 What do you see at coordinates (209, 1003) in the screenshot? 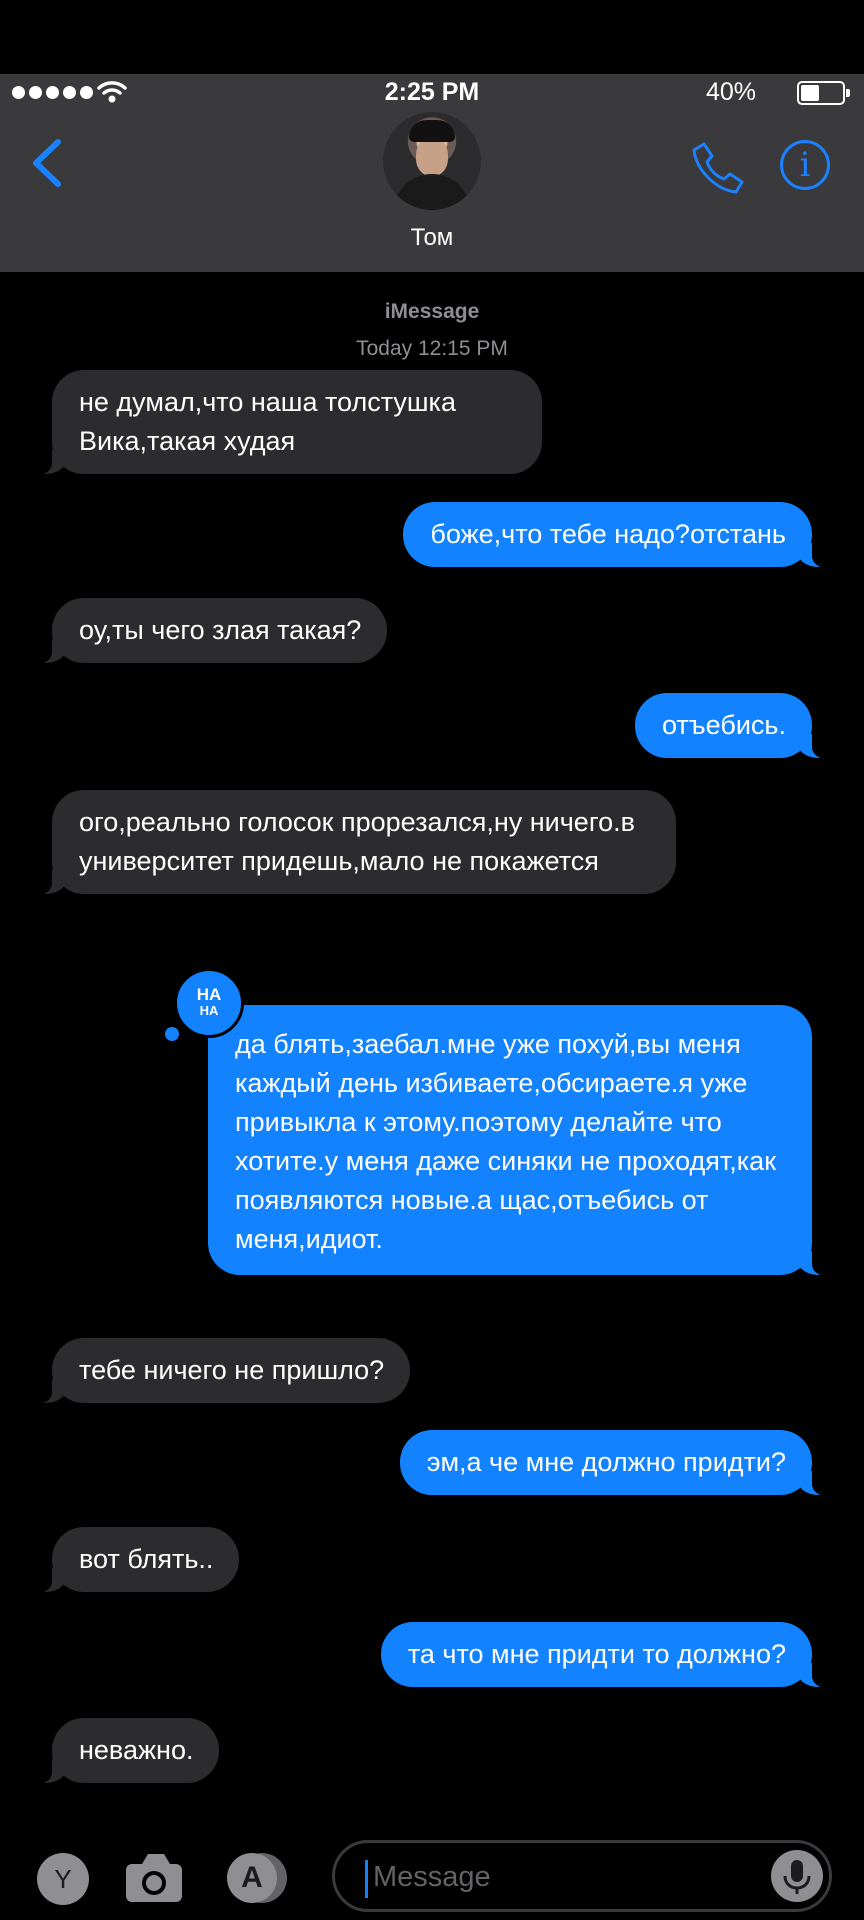
I see `haha-tapback-badge: HA HA` at bounding box center [209, 1003].